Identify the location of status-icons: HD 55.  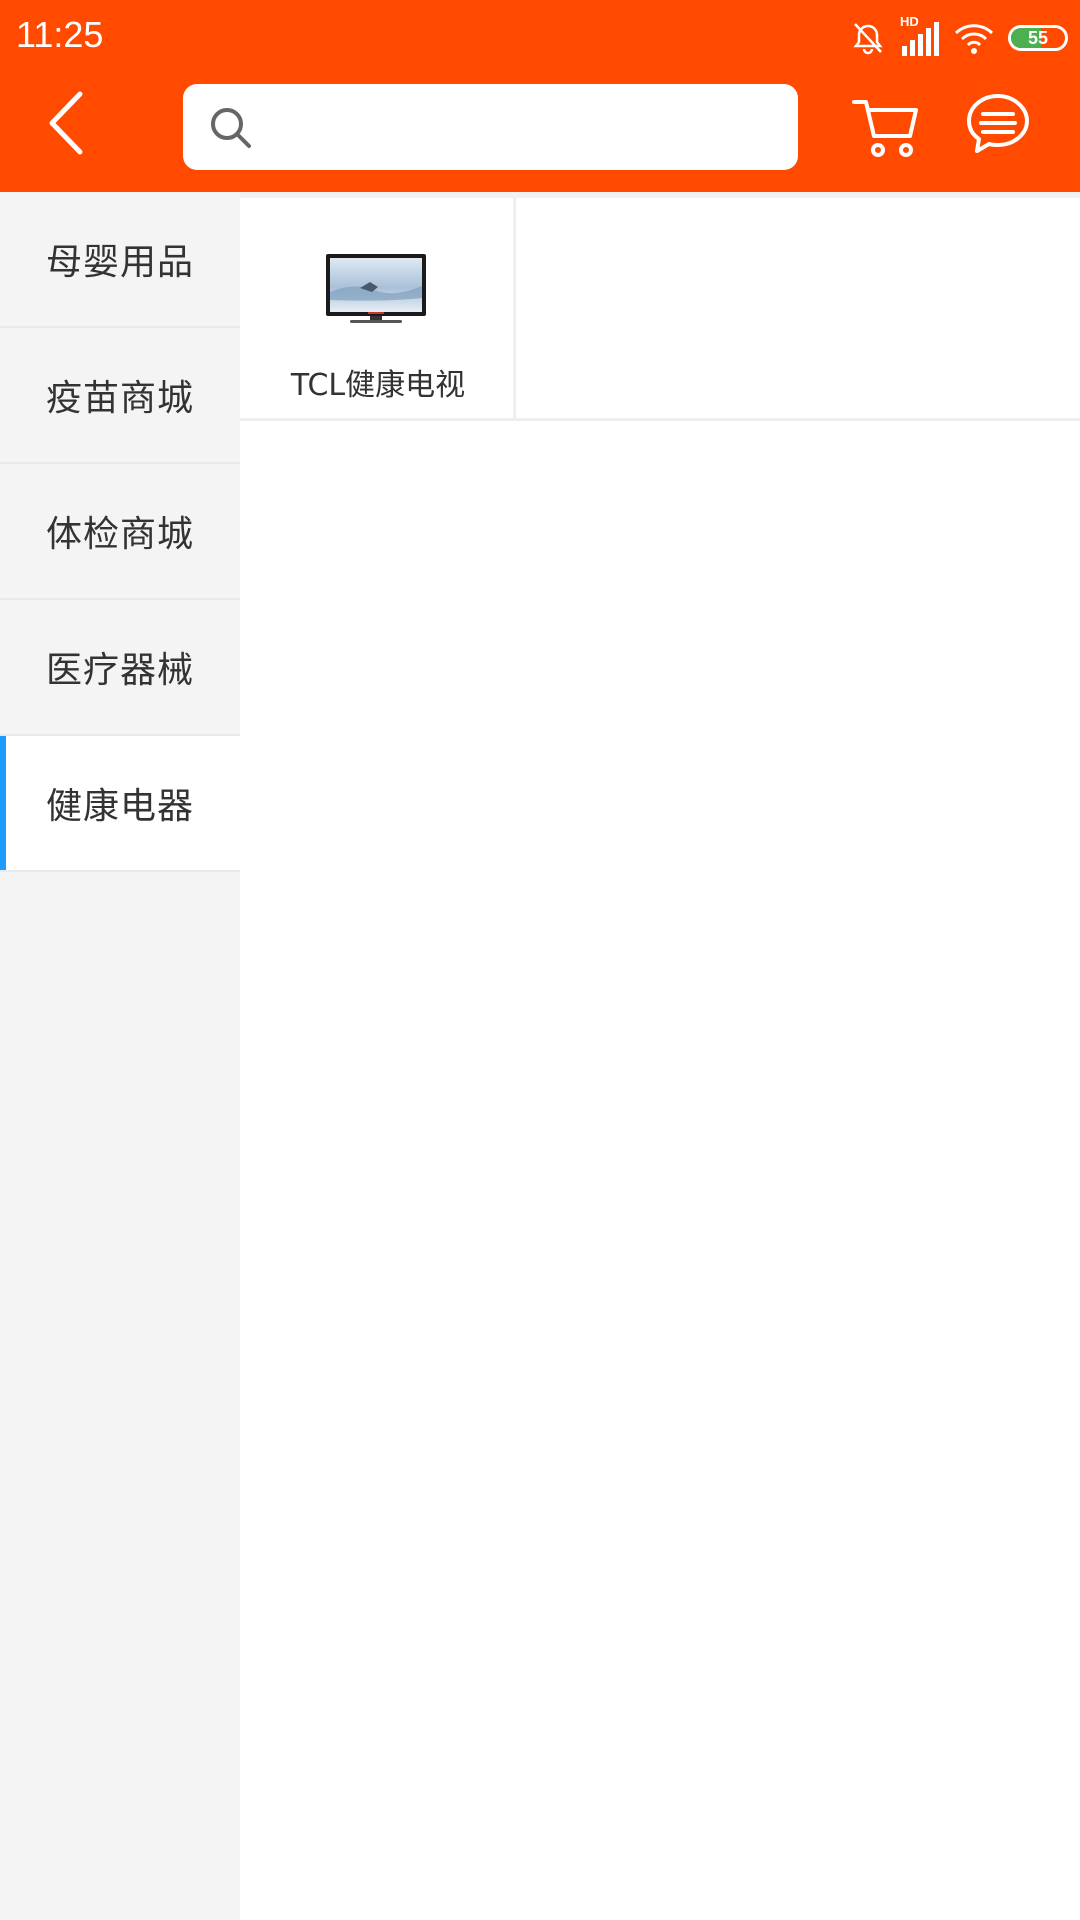
(959, 37).